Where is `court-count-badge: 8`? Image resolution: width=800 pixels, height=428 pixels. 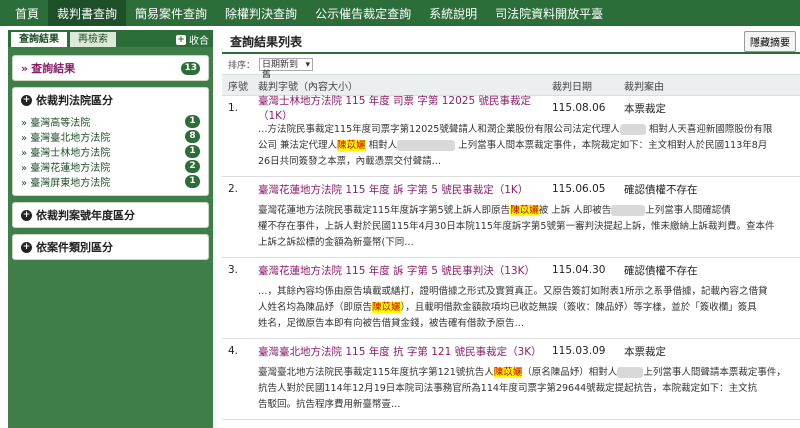 court-count-badge: 8 is located at coordinates (192, 136).